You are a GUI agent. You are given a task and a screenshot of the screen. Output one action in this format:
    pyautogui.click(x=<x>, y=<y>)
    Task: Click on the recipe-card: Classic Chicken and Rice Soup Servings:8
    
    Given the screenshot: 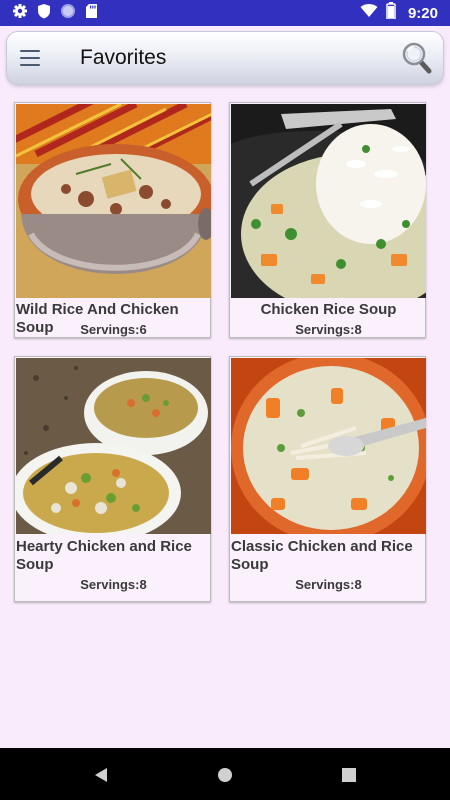 What is the action you would take?
    pyautogui.click(x=327, y=479)
    